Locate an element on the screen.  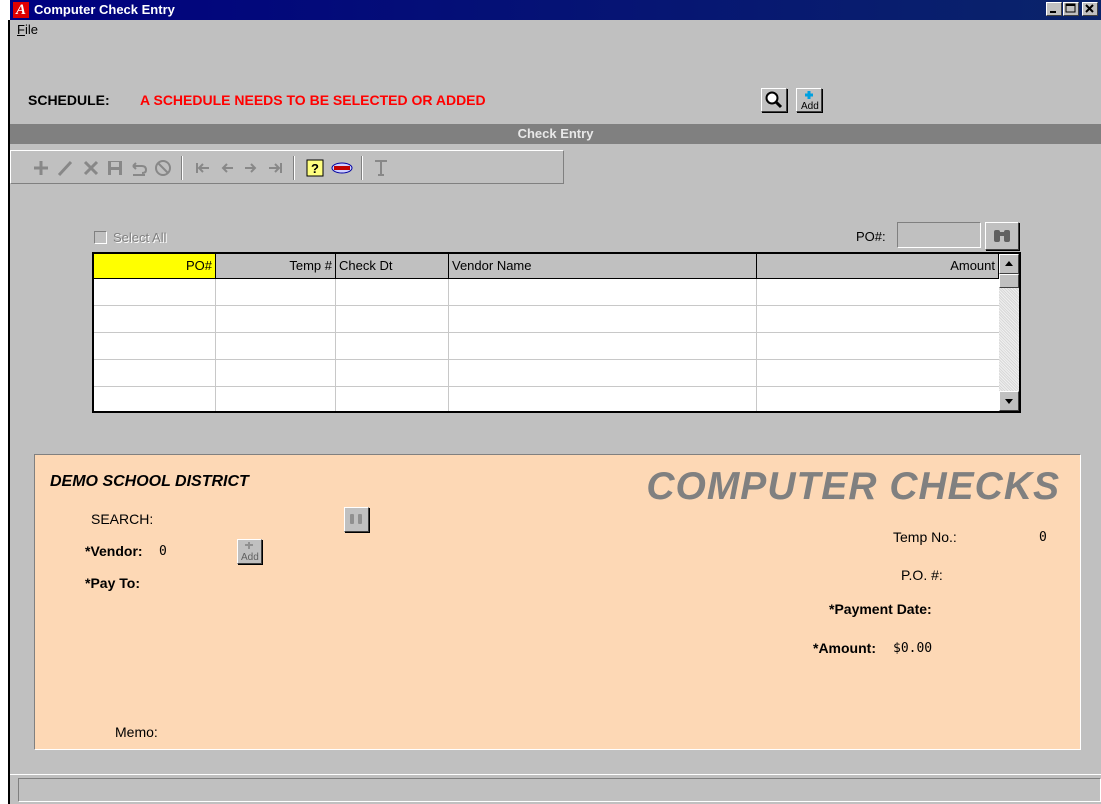
previous-record-icon is located at coordinates (227, 168).